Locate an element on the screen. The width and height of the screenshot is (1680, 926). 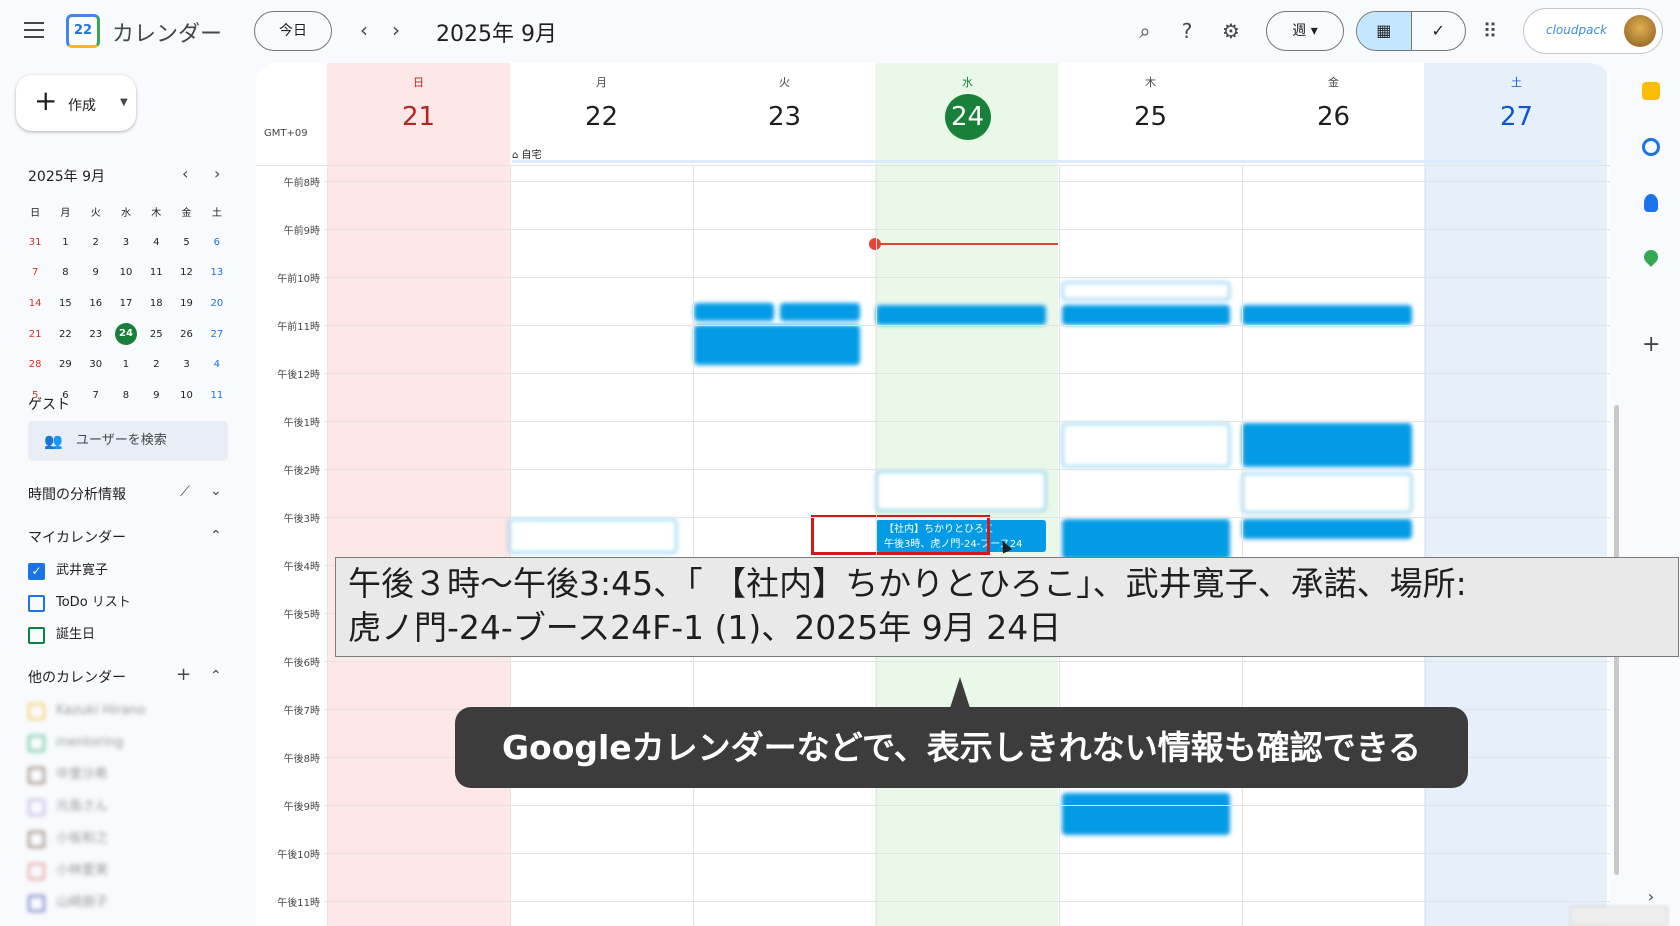
mini-calendar-day: 12 is located at coordinates (186, 272).